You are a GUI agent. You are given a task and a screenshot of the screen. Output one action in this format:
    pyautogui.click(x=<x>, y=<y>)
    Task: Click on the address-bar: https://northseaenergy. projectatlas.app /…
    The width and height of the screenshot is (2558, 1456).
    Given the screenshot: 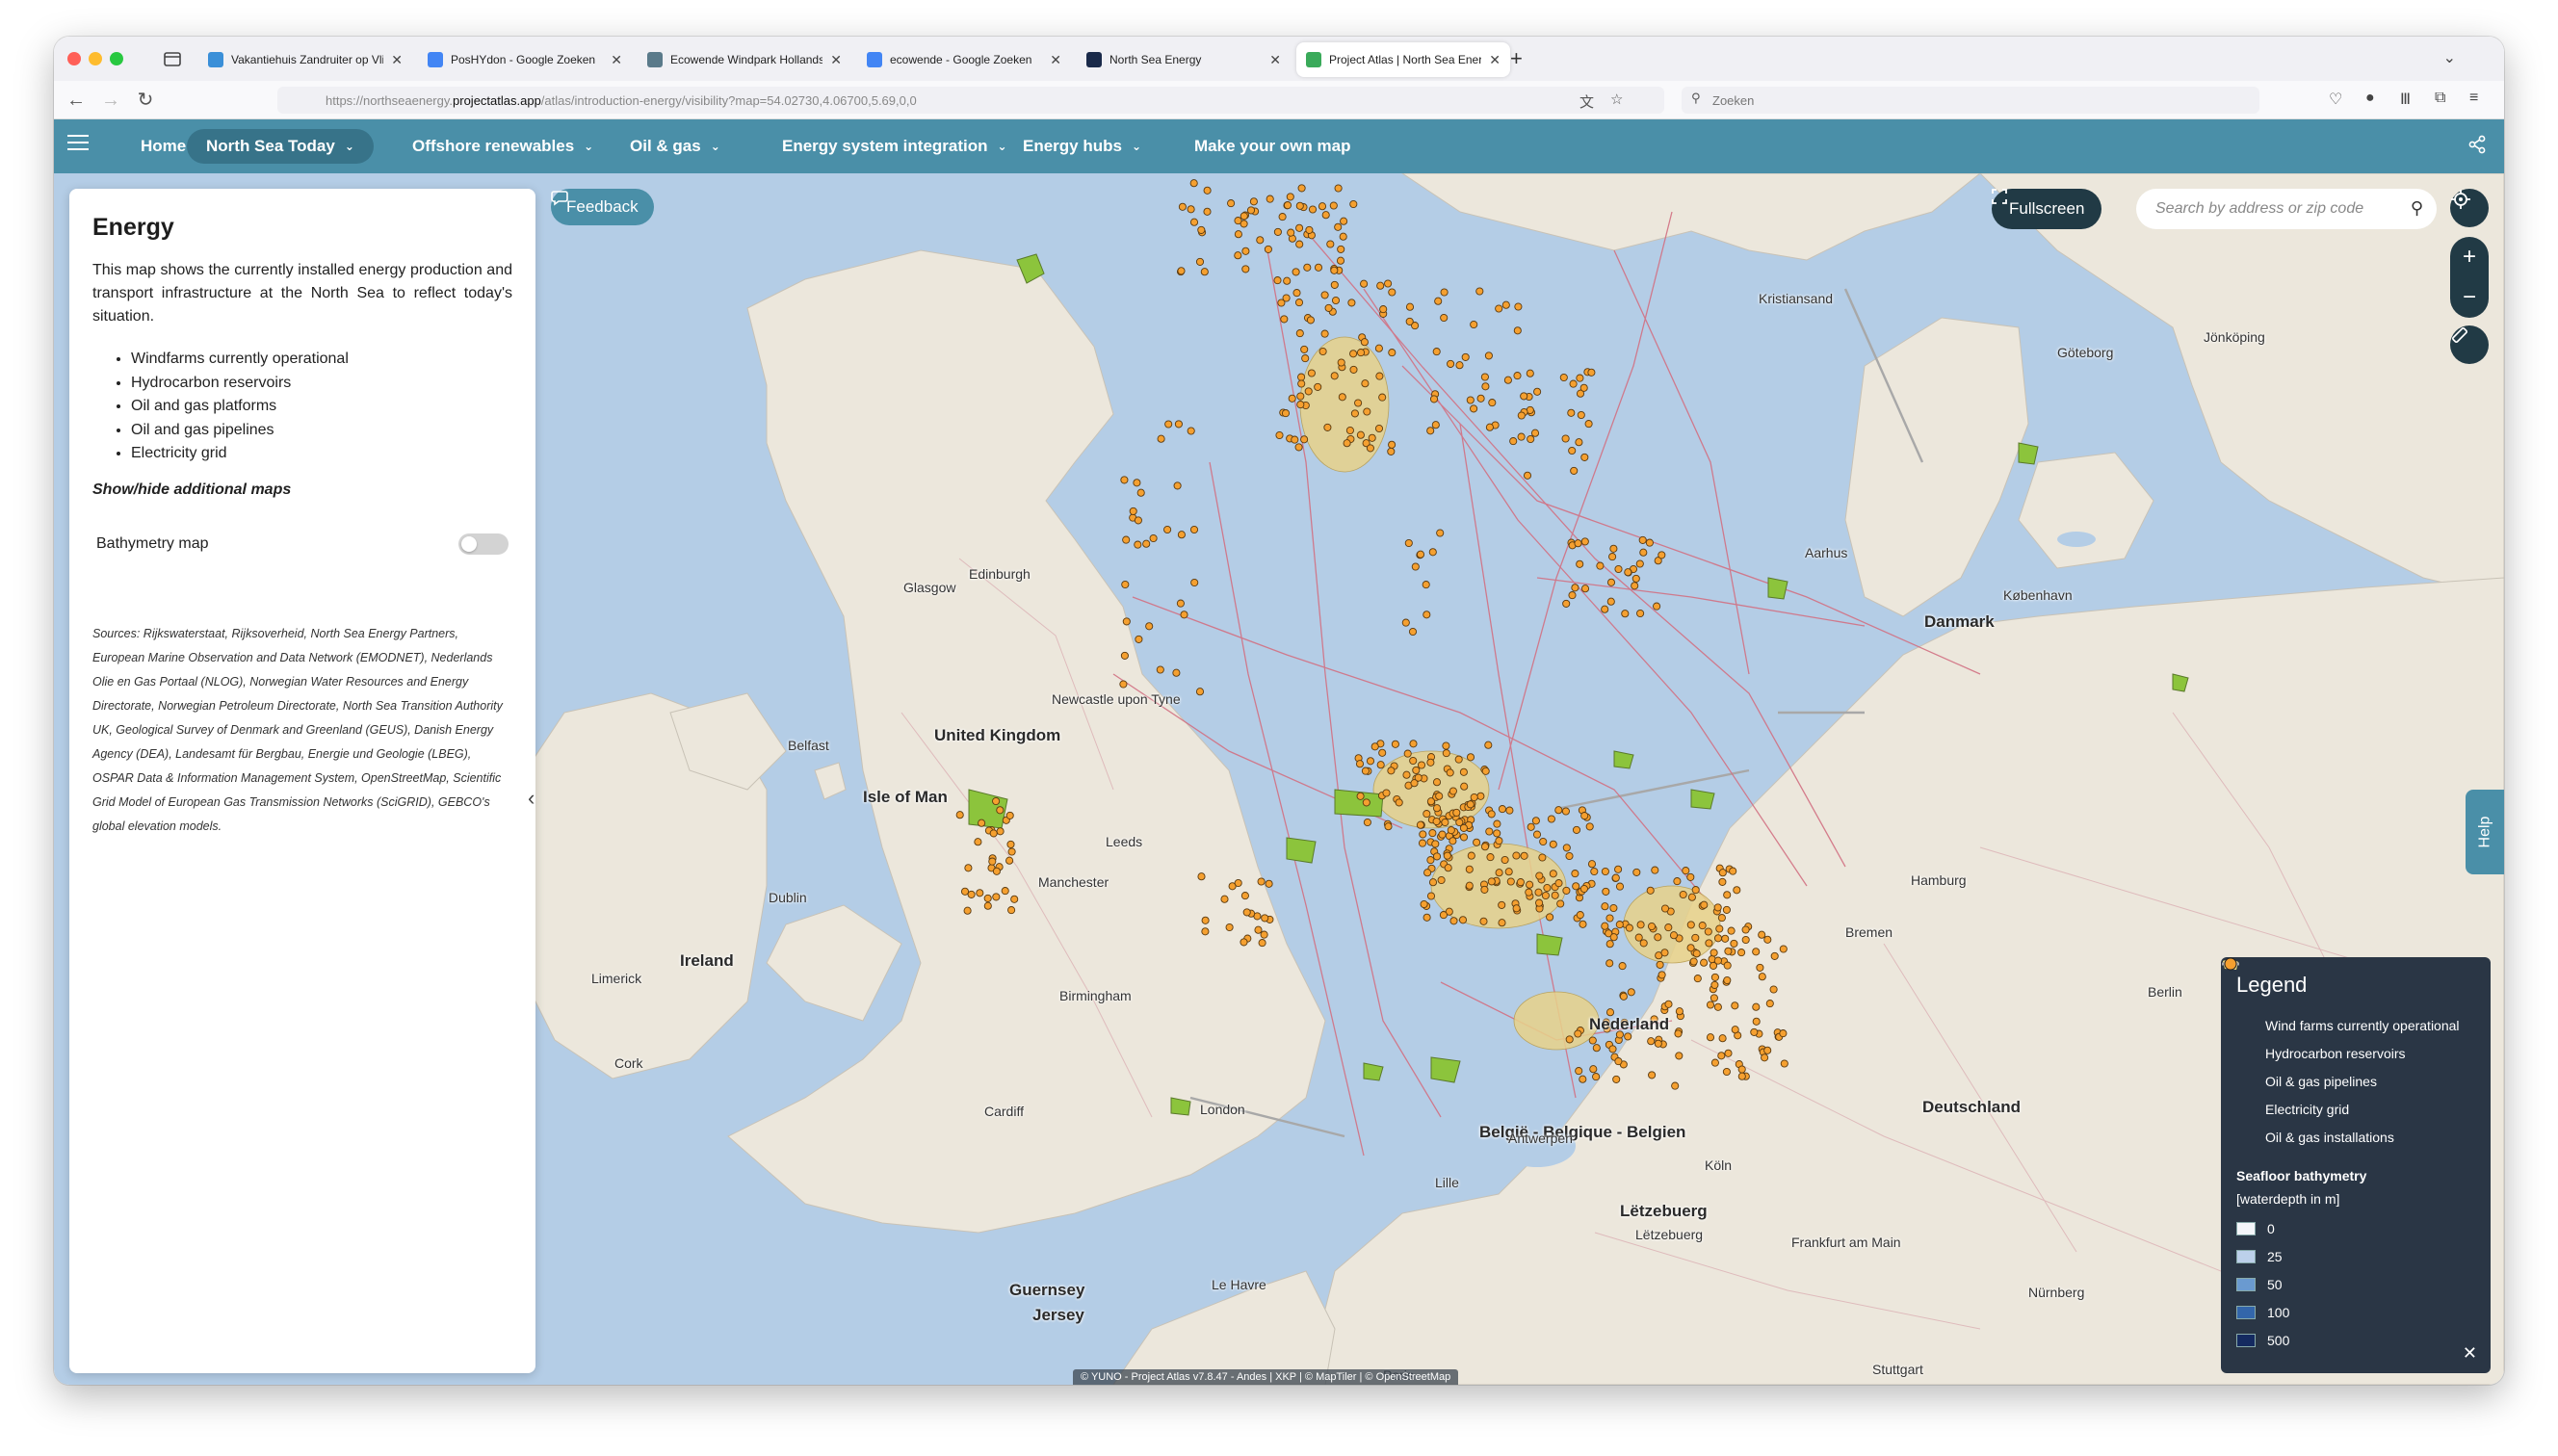 What is the action you would take?
    pyautogui.click(x=971, y=100)
    